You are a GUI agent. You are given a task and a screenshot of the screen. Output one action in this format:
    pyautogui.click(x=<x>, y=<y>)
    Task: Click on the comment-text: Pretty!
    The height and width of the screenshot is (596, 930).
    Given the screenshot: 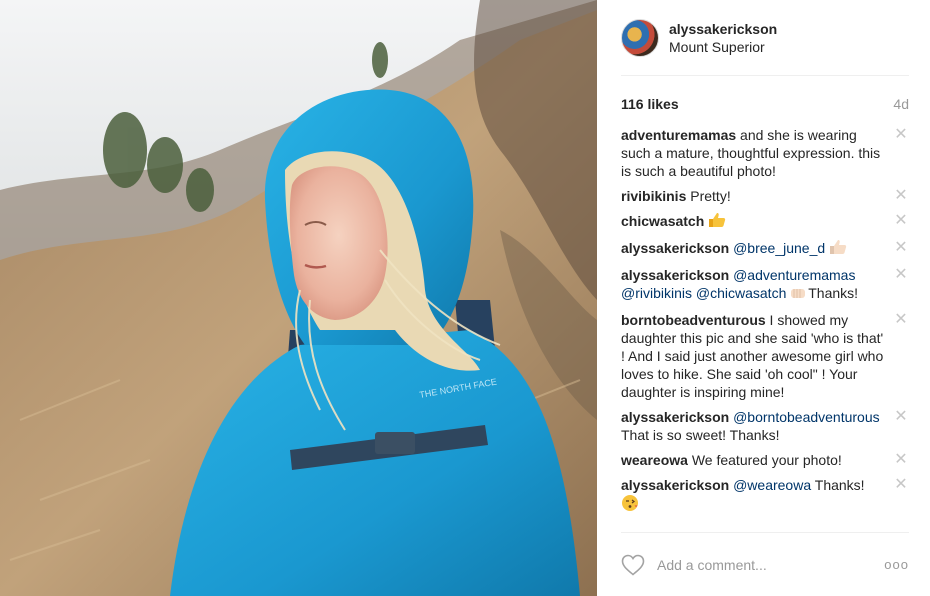 What is the action you would take?
    pyautogui.click(x=708, y=196)
    